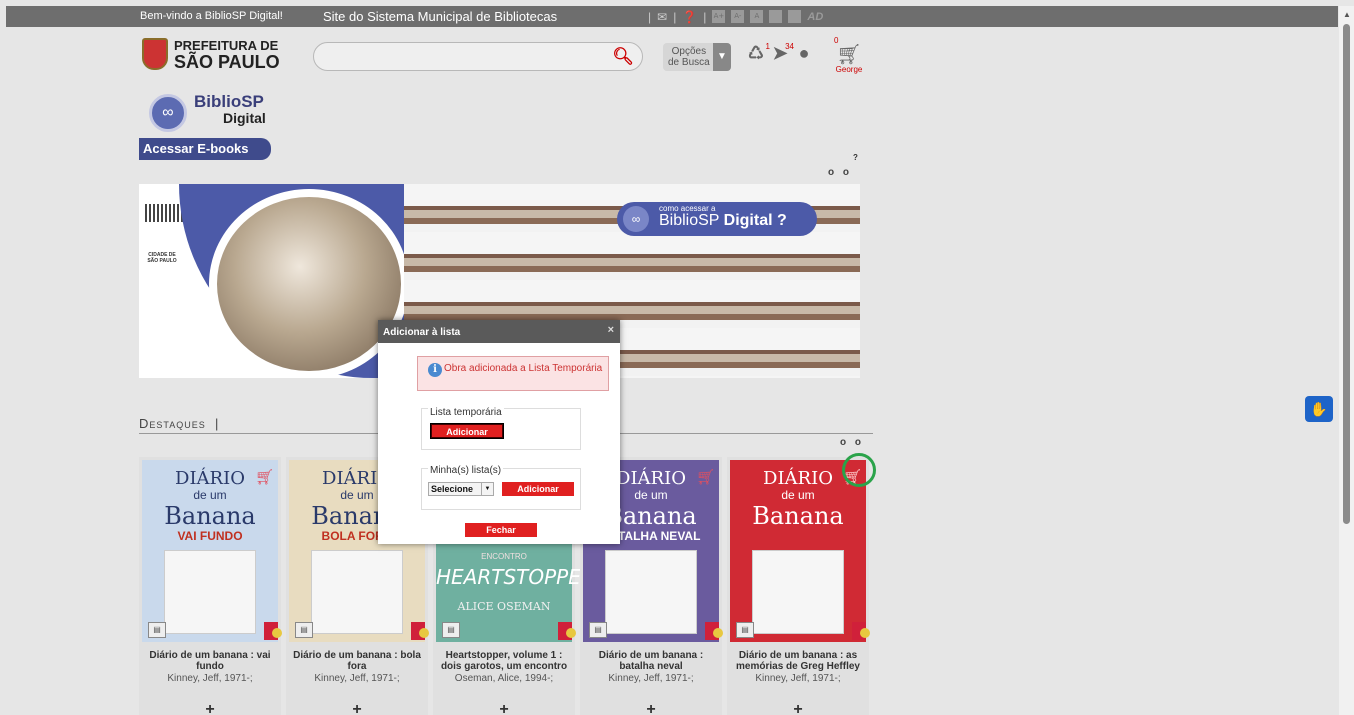 This screenshot has height=715, width=1354. What do you see at coordinates (211, 16) in the screenshot?
I see `welcome-text: Bem-vindo a BiblioSP Digital!` at bounding box center [211, 16].